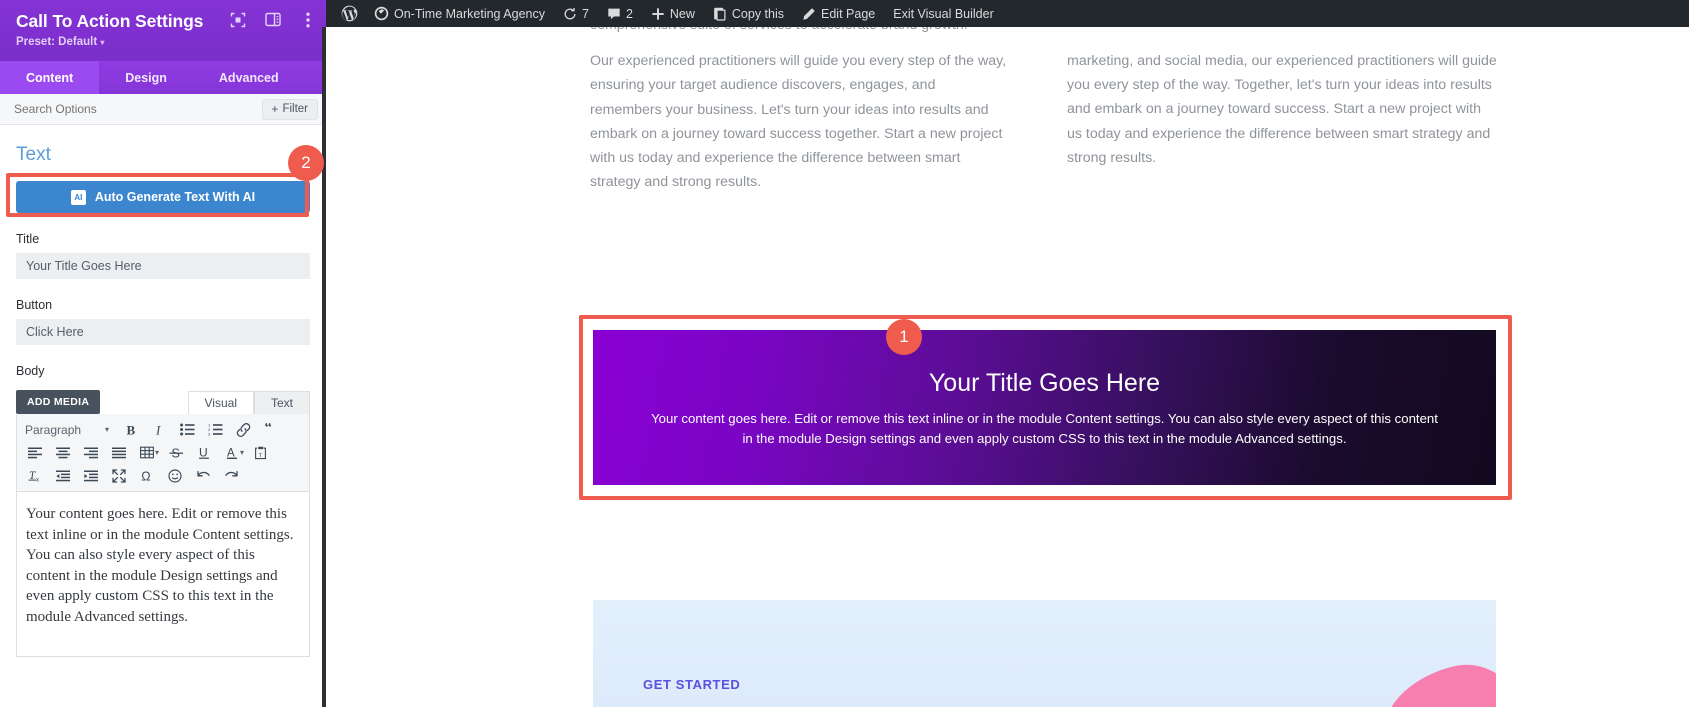 The height and width of the screenshot is (707, 1689). Describe the element at coordinates (1044, 383) in the screenshot. I see `cta-title: Your Title Goes Here` at that location.